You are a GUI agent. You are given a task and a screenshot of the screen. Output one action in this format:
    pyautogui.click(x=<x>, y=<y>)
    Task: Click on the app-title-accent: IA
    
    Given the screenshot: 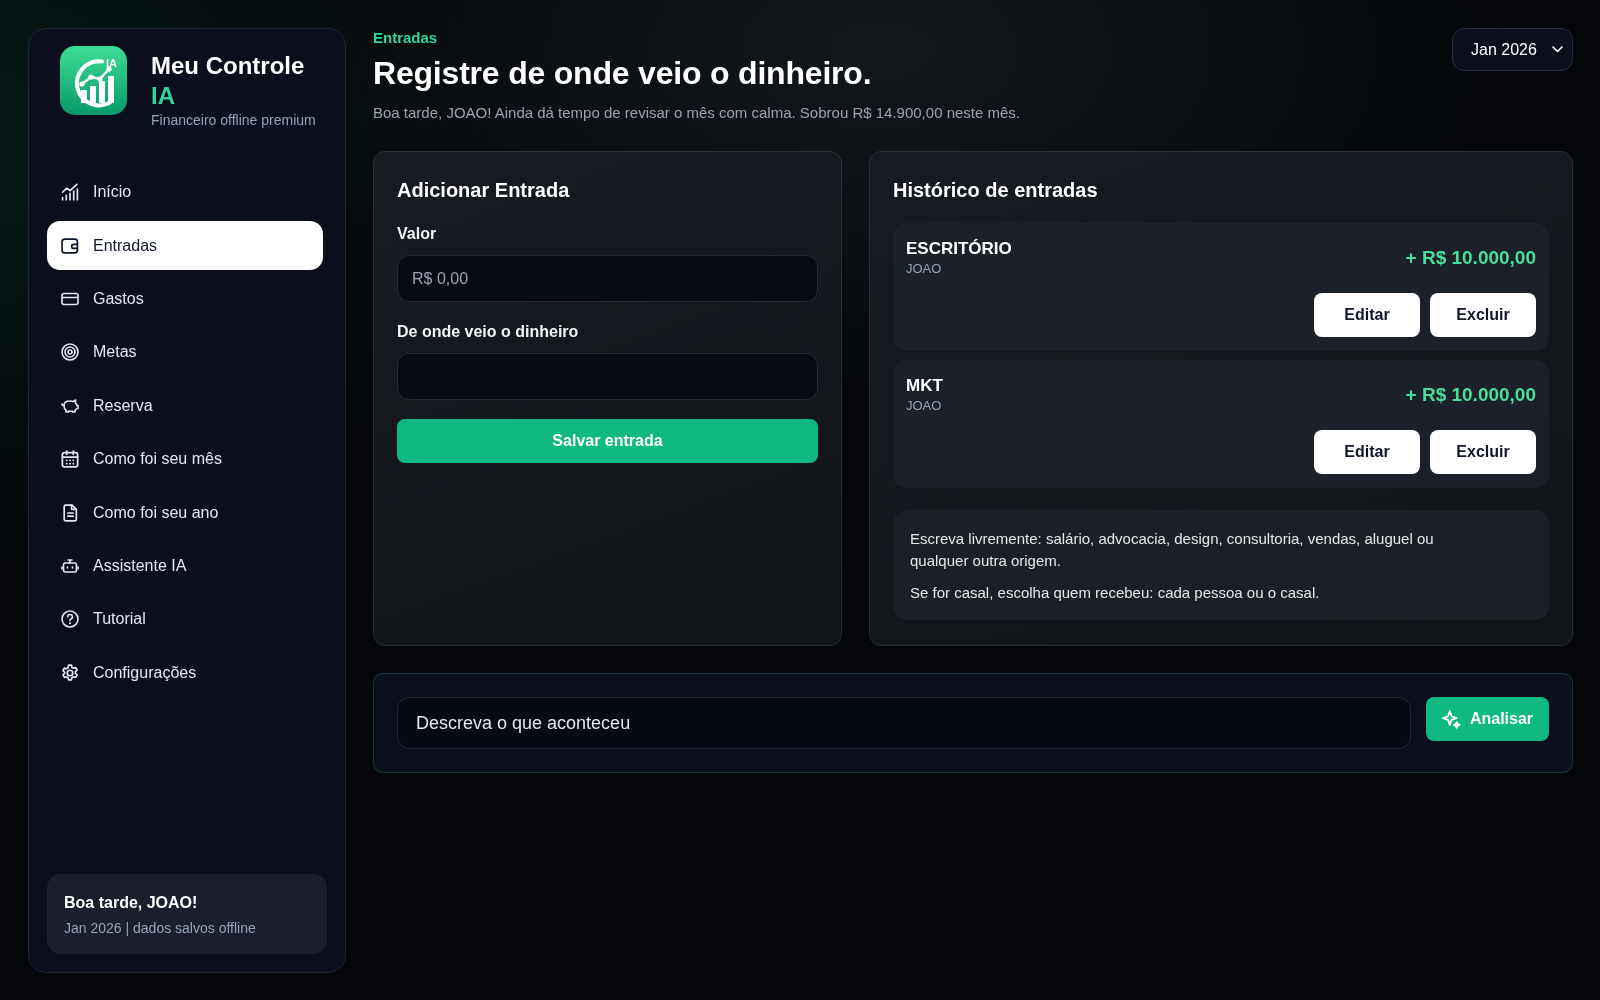 What is the action you would take?
    pyautogui.click(x=163, y=96)
    